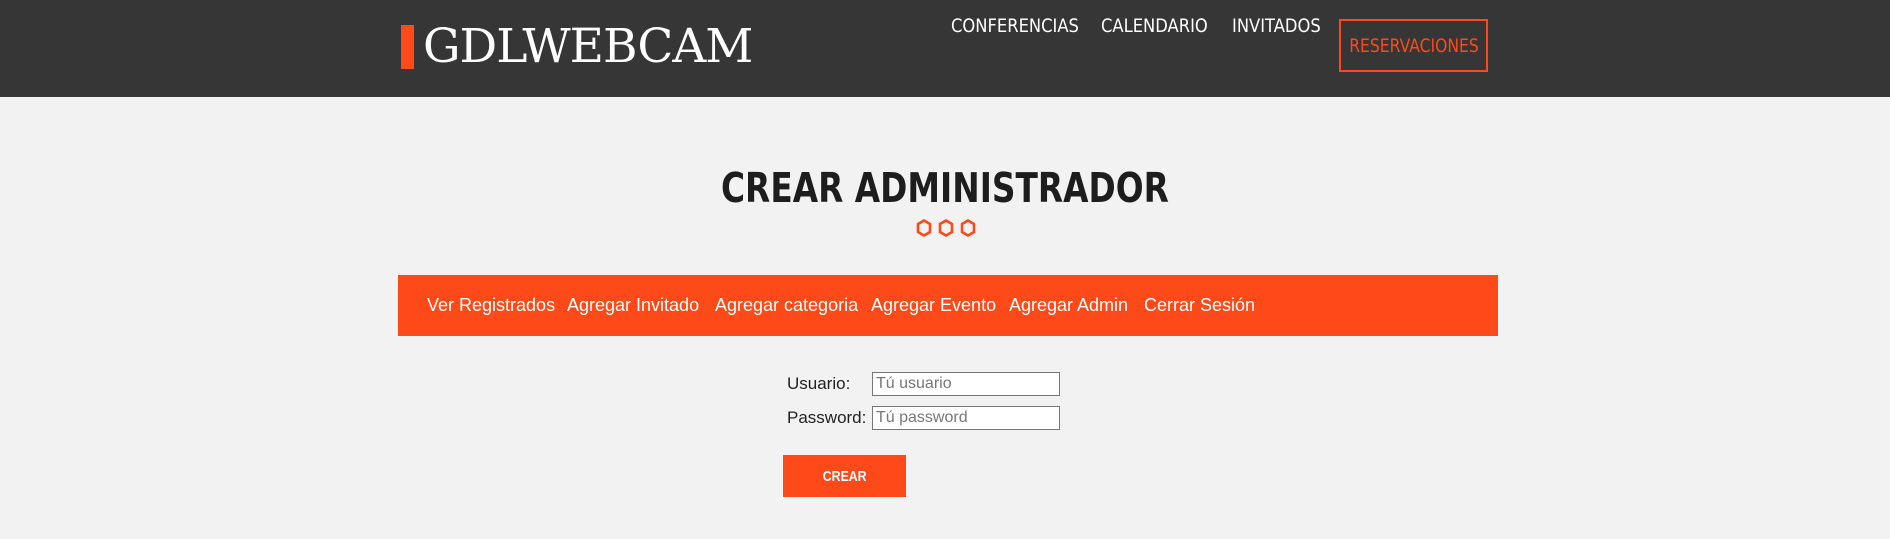 This screenshot has height=539, width=1890. What do you see at coordinates (407, 47) in the screenshot?
I see `logo-accent-bar` at bounding box center [407, 47].